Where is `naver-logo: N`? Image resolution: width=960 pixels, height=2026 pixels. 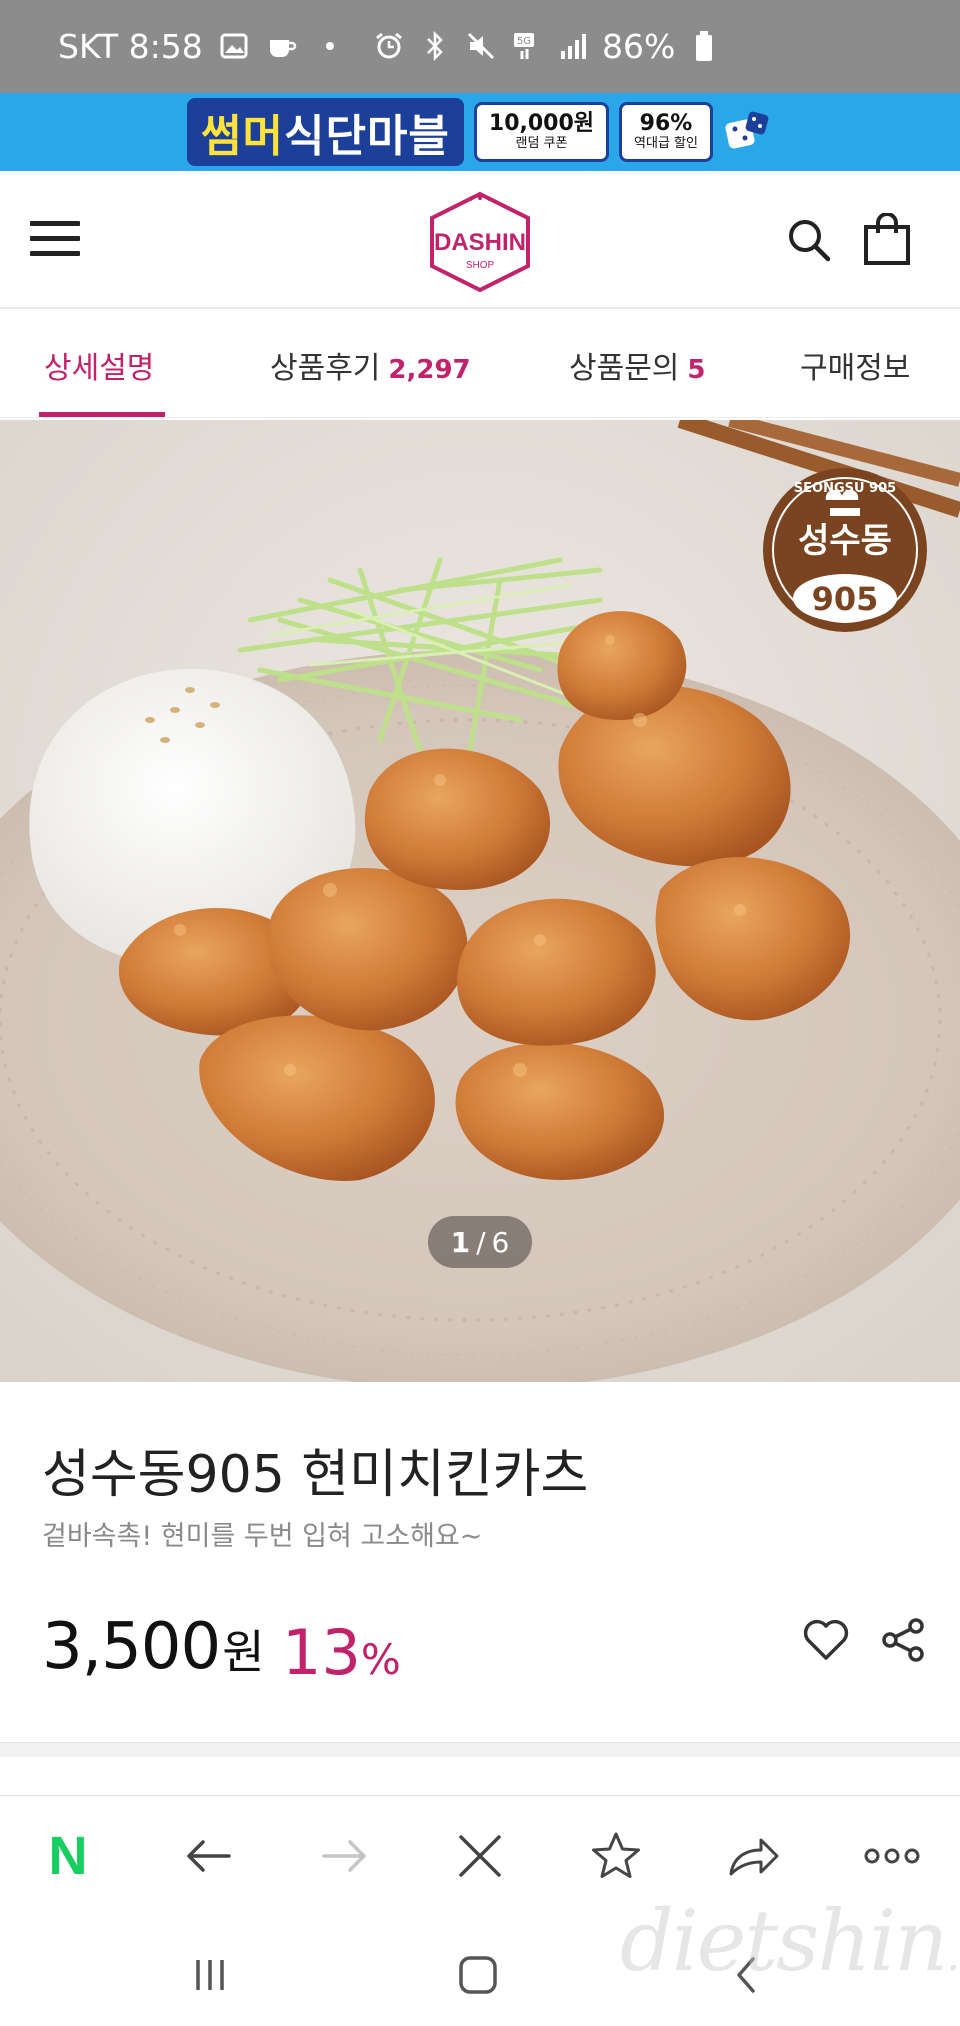 naver-logo: N is located at coordinates (68, 1856).